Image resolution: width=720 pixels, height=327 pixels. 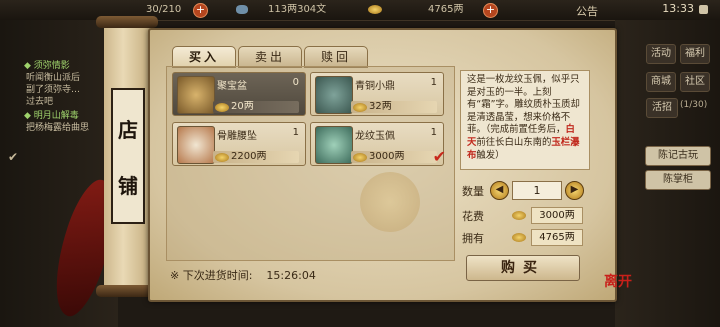 I want to click on shop-name-tab: 陈记古玩, so click(x=678, y=156).